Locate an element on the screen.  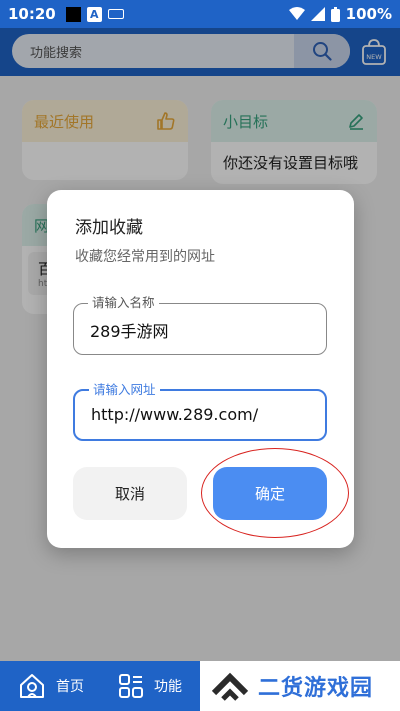
notification-icon is located at coordinates (73, 14).